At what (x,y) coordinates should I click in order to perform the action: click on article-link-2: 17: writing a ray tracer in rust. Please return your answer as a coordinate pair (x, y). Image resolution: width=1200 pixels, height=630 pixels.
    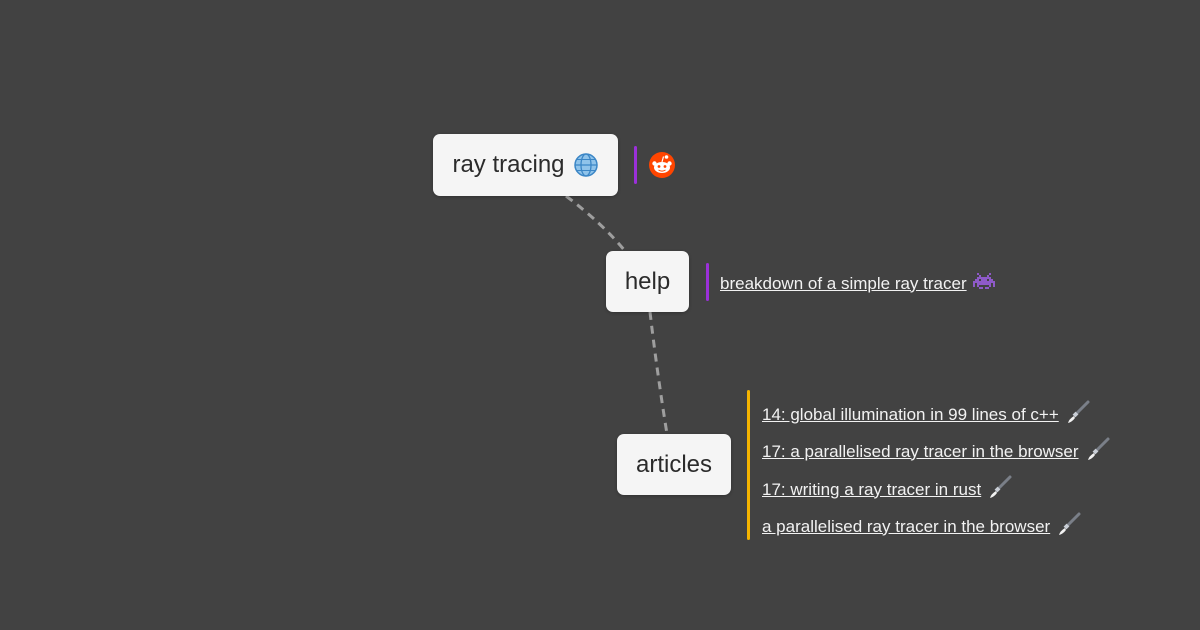
    Looking at the image, I should click on (887, 489).